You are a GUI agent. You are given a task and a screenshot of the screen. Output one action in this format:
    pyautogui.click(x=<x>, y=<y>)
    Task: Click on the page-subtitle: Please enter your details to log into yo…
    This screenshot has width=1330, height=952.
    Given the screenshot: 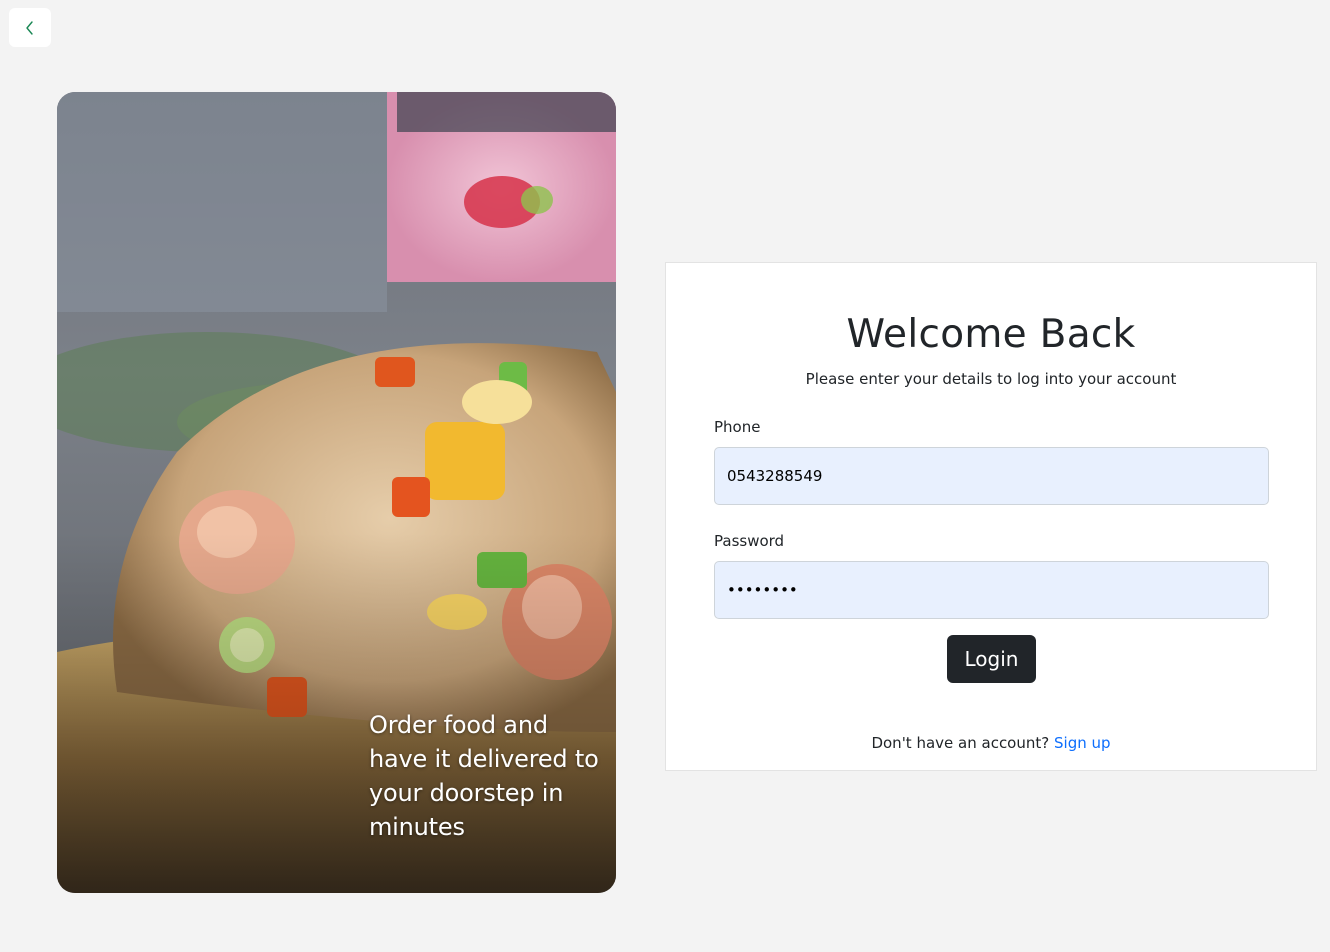 What is the action you would take?
    pyautogui.click(x=991, y=379)
    